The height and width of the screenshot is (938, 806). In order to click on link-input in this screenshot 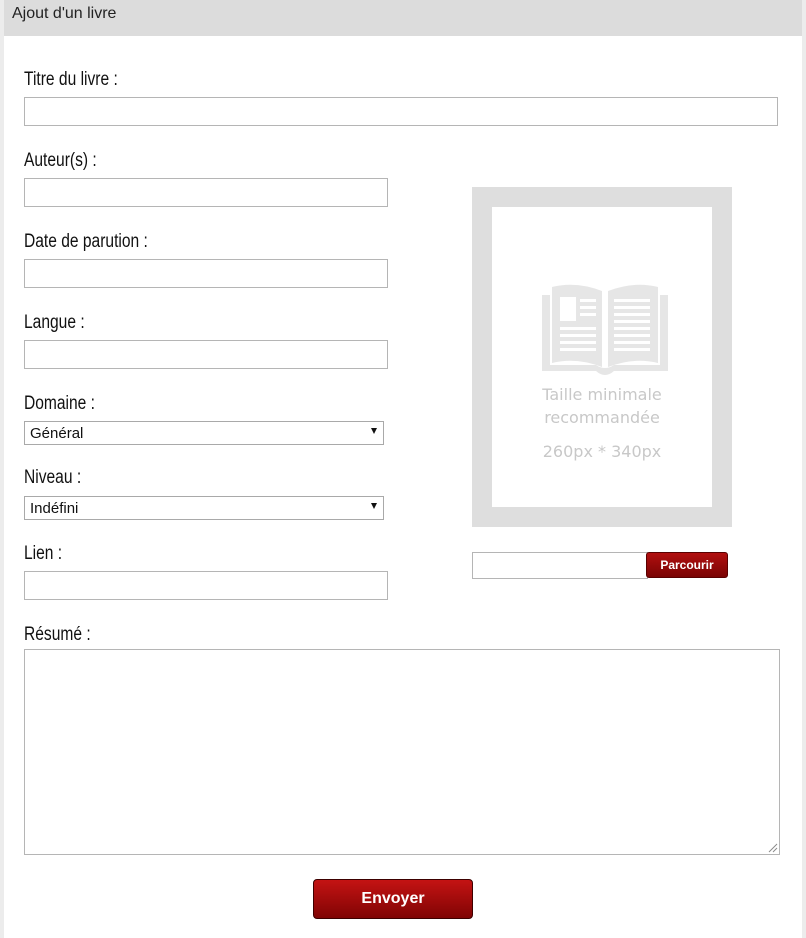, I will do `click(206, 585)`.